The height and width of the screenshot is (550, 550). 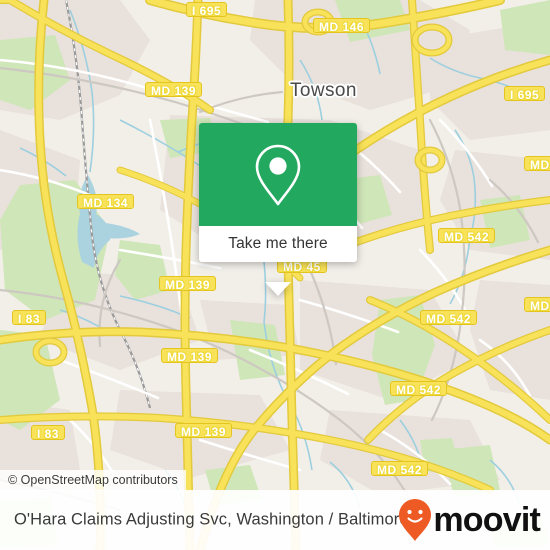 What do you see at coordinates (278, 289) in the screenshot?
I see `callout-tail` at bounding box center [278, 289].